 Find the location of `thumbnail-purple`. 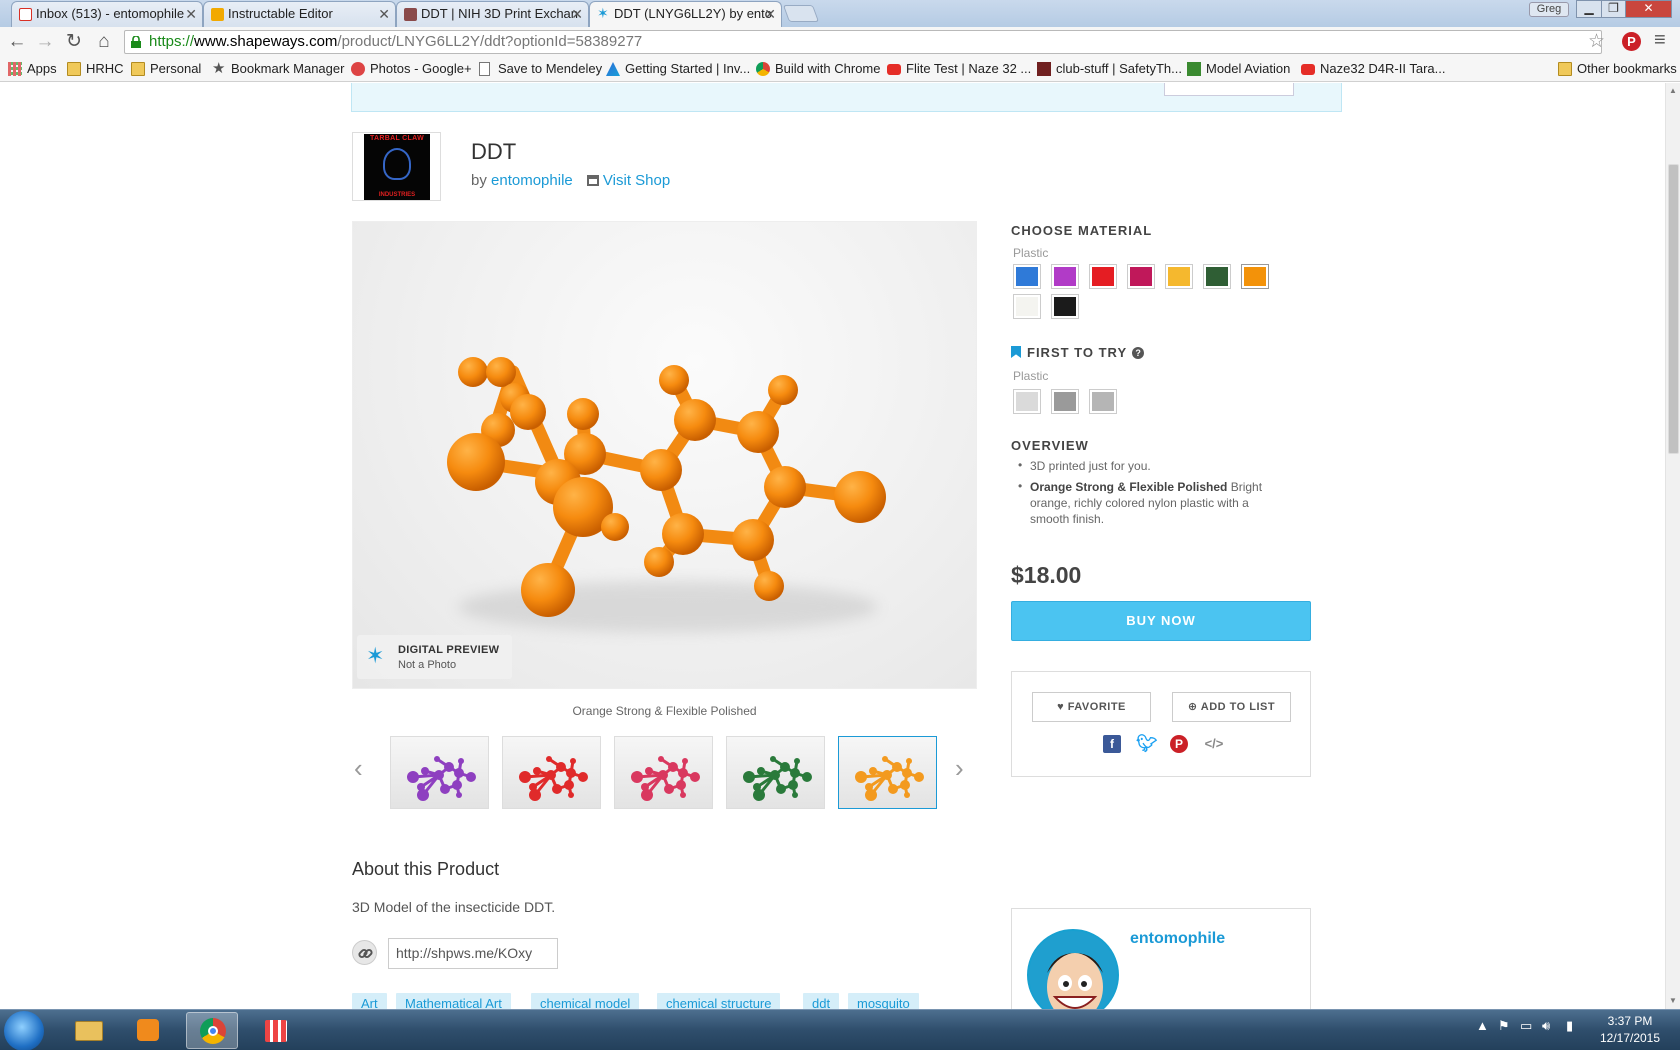

thumbnail-purple is located at coordinates (439, 772).